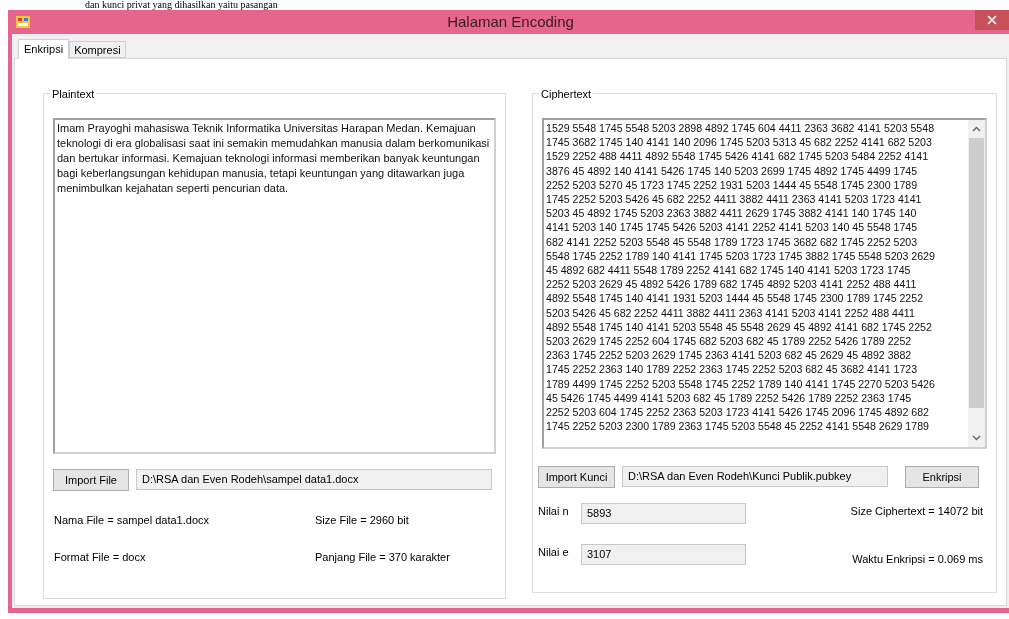 Image resolution: width=1009 pixels, height=619 pixels. Describe the element at coordinates (181, 5) in the screenshot. I see `document-text: dan kunci privat yang dihasilkan yaitu pasangan` at that location.